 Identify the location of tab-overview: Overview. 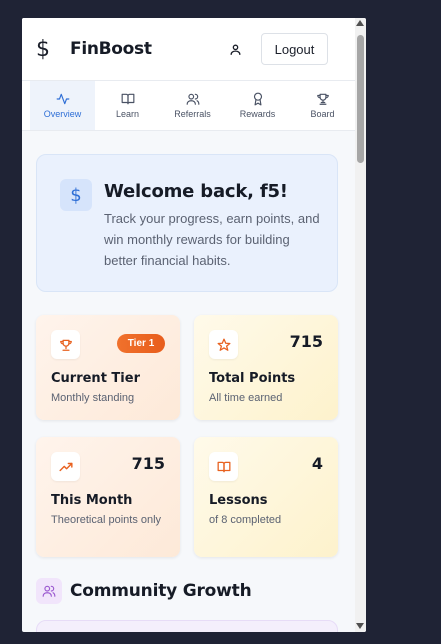
(62, 105).